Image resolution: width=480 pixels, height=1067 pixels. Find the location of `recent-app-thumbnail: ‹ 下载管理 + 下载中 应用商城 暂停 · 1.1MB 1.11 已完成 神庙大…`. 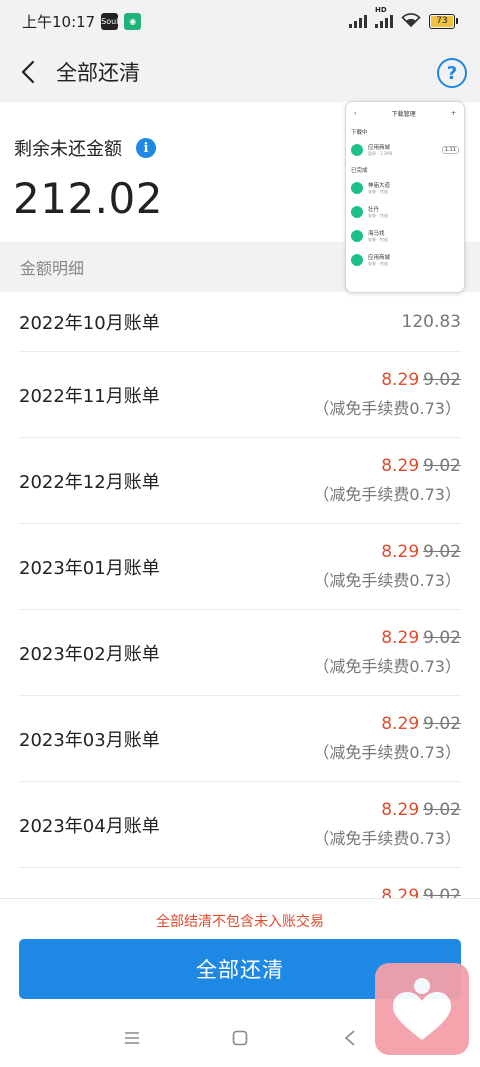

recent-app-thumbnail: ‹ 下载管理 + 下载中 应用商城 暂停 · 1.1MB 1.11 已完成 神庙大… is located at coordinates (405, 197).